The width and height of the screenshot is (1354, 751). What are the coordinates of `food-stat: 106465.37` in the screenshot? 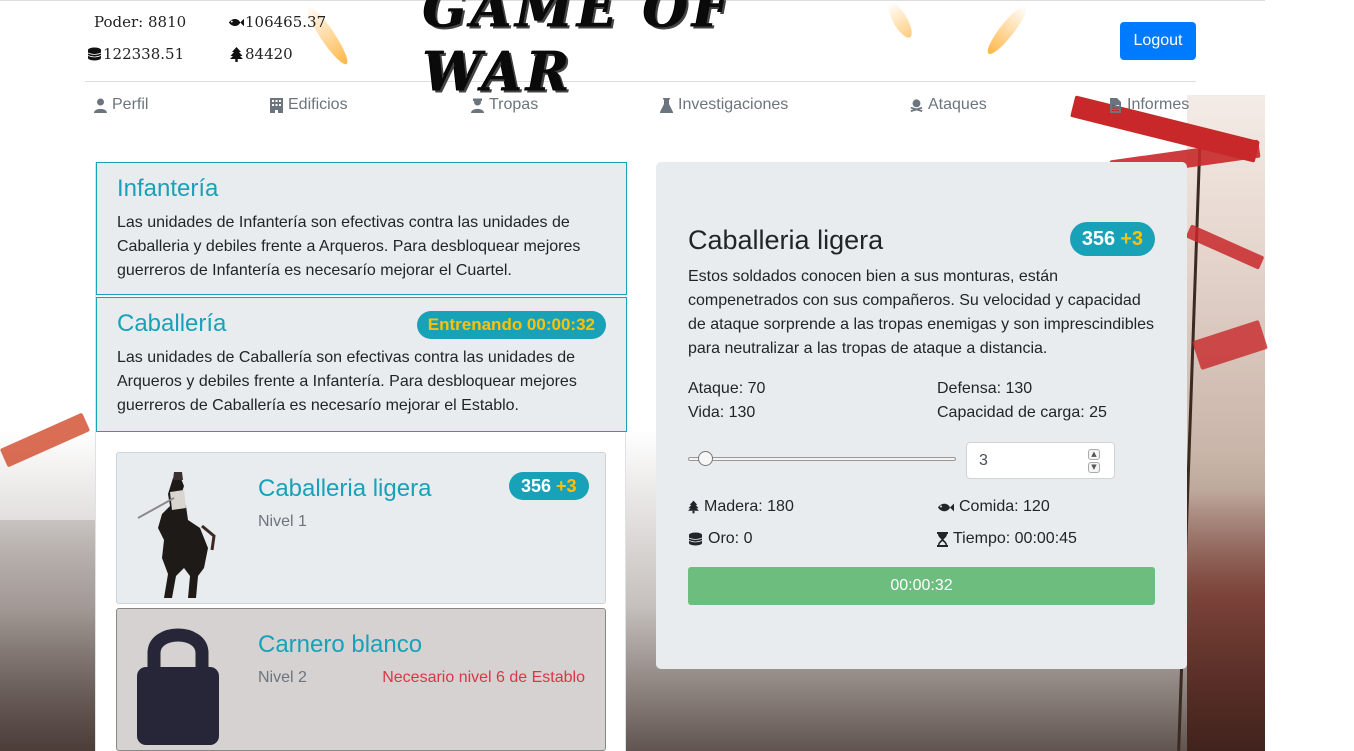 It's located at (277, 22).